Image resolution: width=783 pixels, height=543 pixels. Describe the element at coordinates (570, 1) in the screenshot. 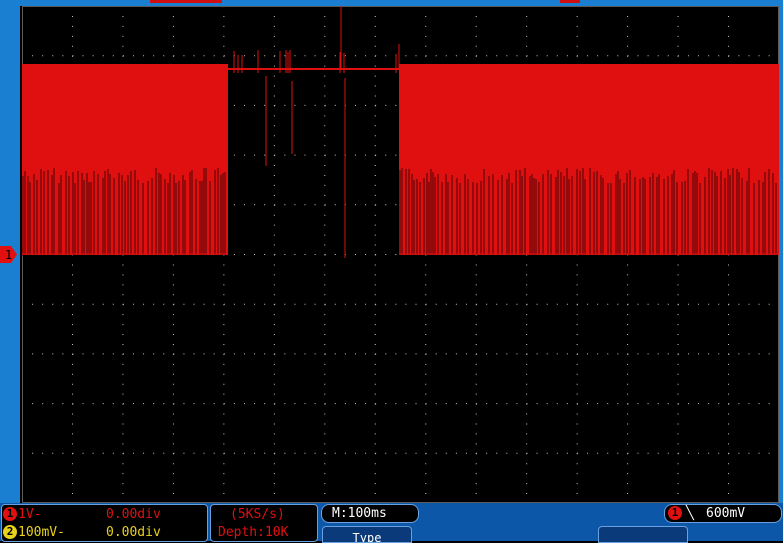

I see `top-marker-right` at that location.